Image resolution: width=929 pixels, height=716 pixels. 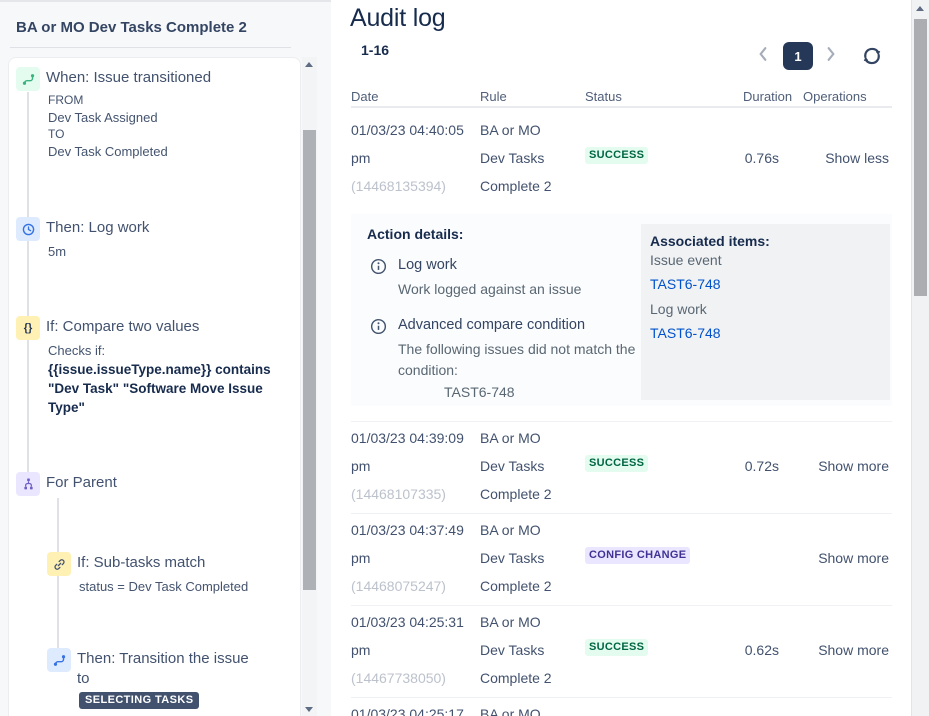 What do you see at coordinates (66, 100) in the screenshot?
I see `from-label: FROM` at bounding box center [66, 100].